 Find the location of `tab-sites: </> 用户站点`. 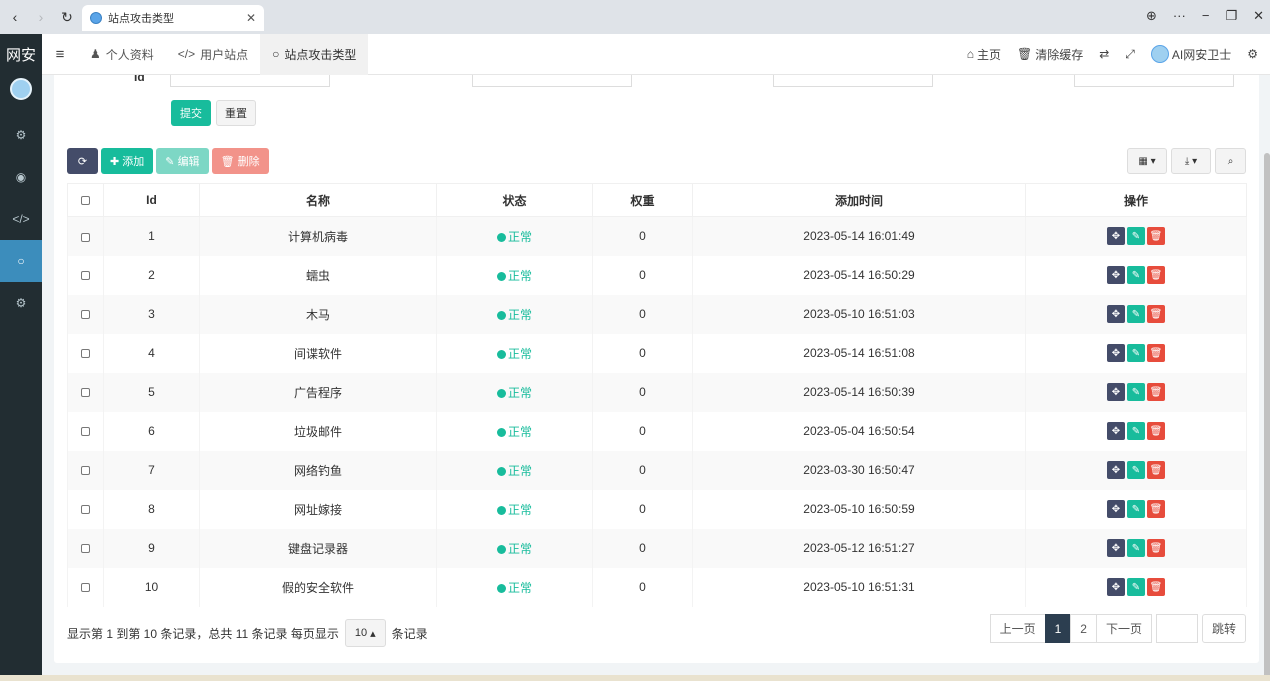

tab-sites: </> 用户站点 is located at coordinates (213, 54).